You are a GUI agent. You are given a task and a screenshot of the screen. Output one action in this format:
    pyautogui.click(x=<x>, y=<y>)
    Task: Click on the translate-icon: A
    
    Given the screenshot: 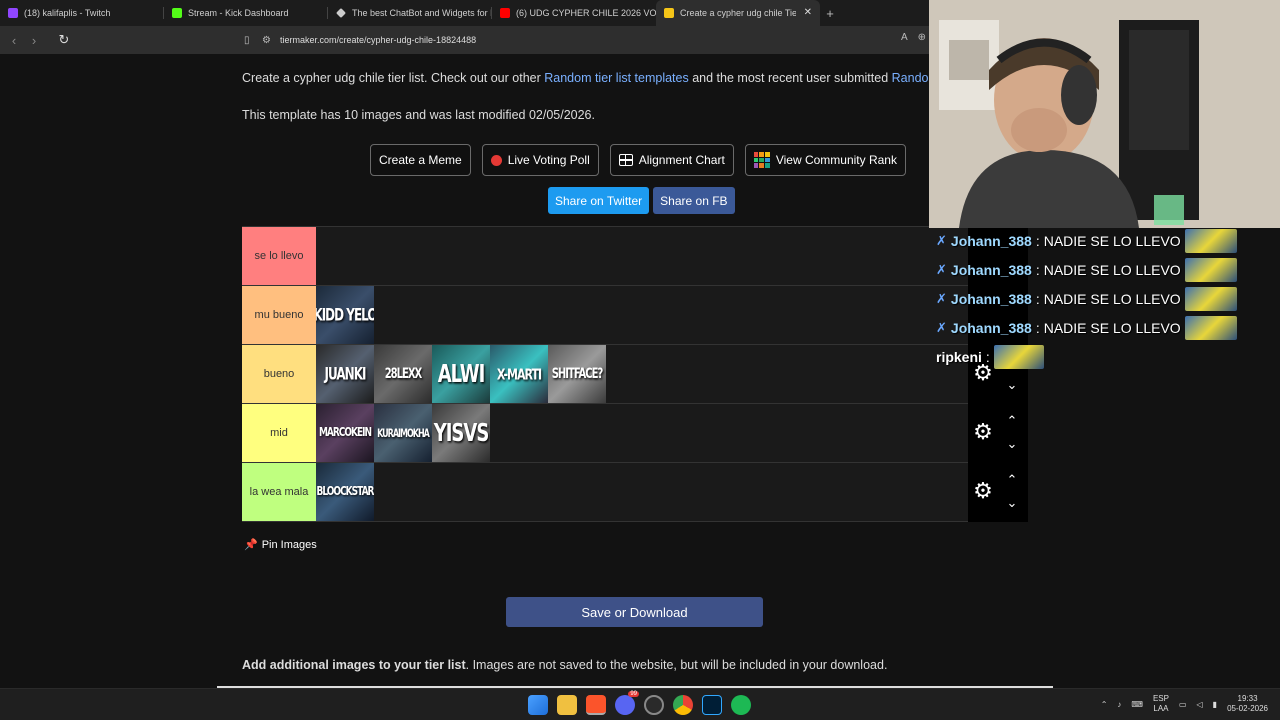 What is the action you would take?
    pyautogui.click(x=904, y=37)
    